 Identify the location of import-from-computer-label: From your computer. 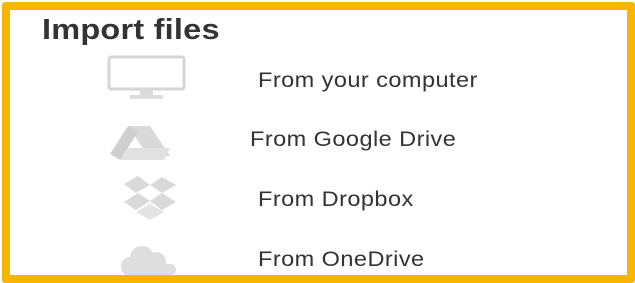
(368, 80).